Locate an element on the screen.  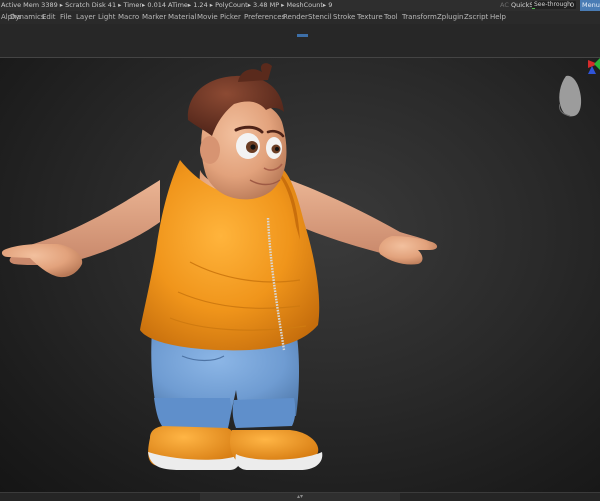
shelf-indicator is located at coordinates (302, 35).